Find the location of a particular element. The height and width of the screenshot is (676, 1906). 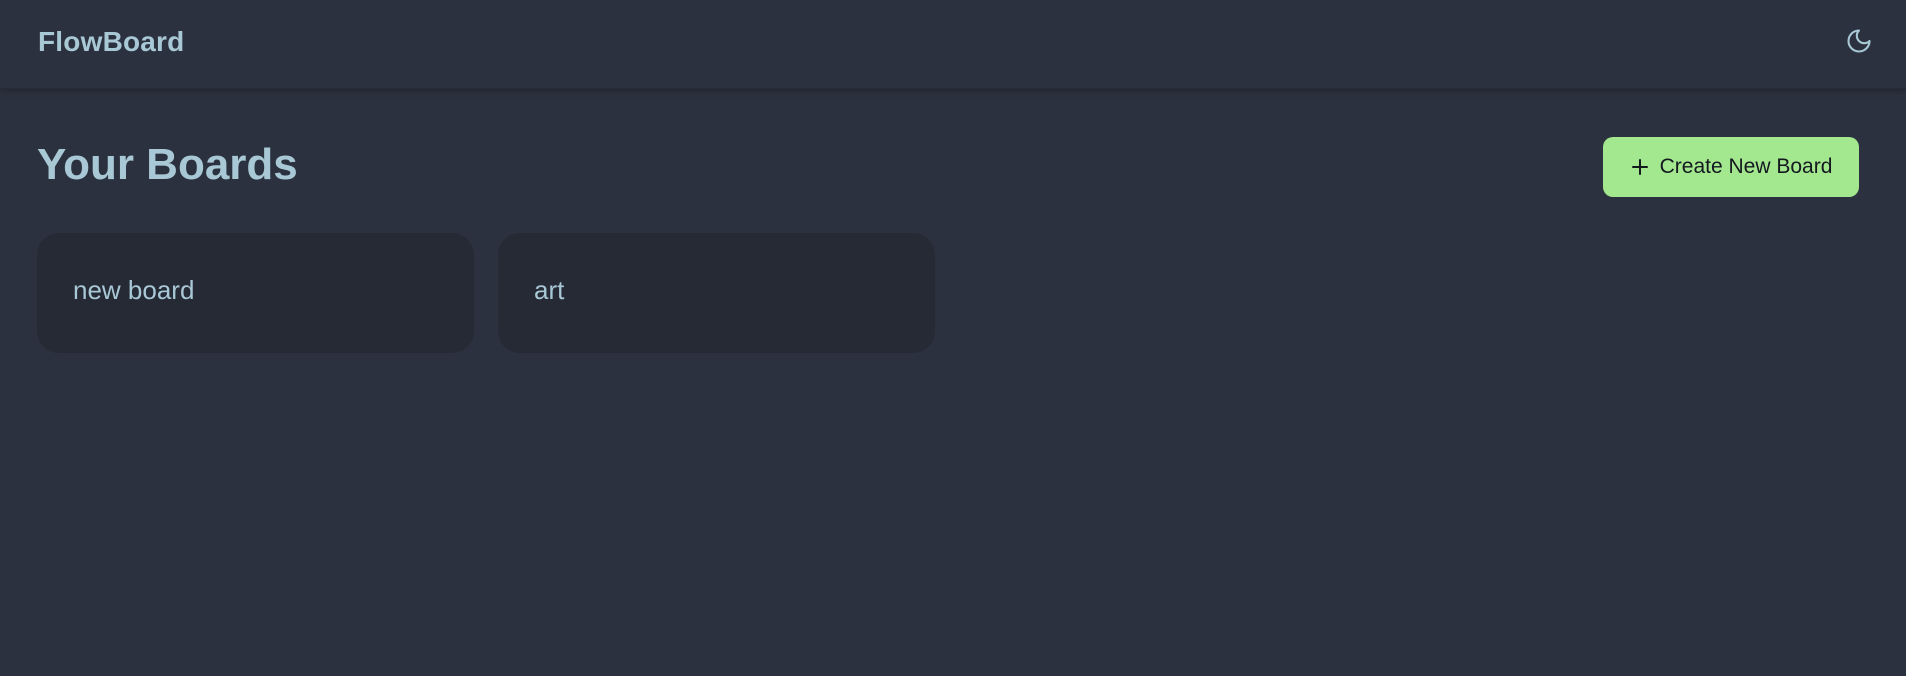

create-new-board-button: Create New Board is located at coordinates (1731, 167).